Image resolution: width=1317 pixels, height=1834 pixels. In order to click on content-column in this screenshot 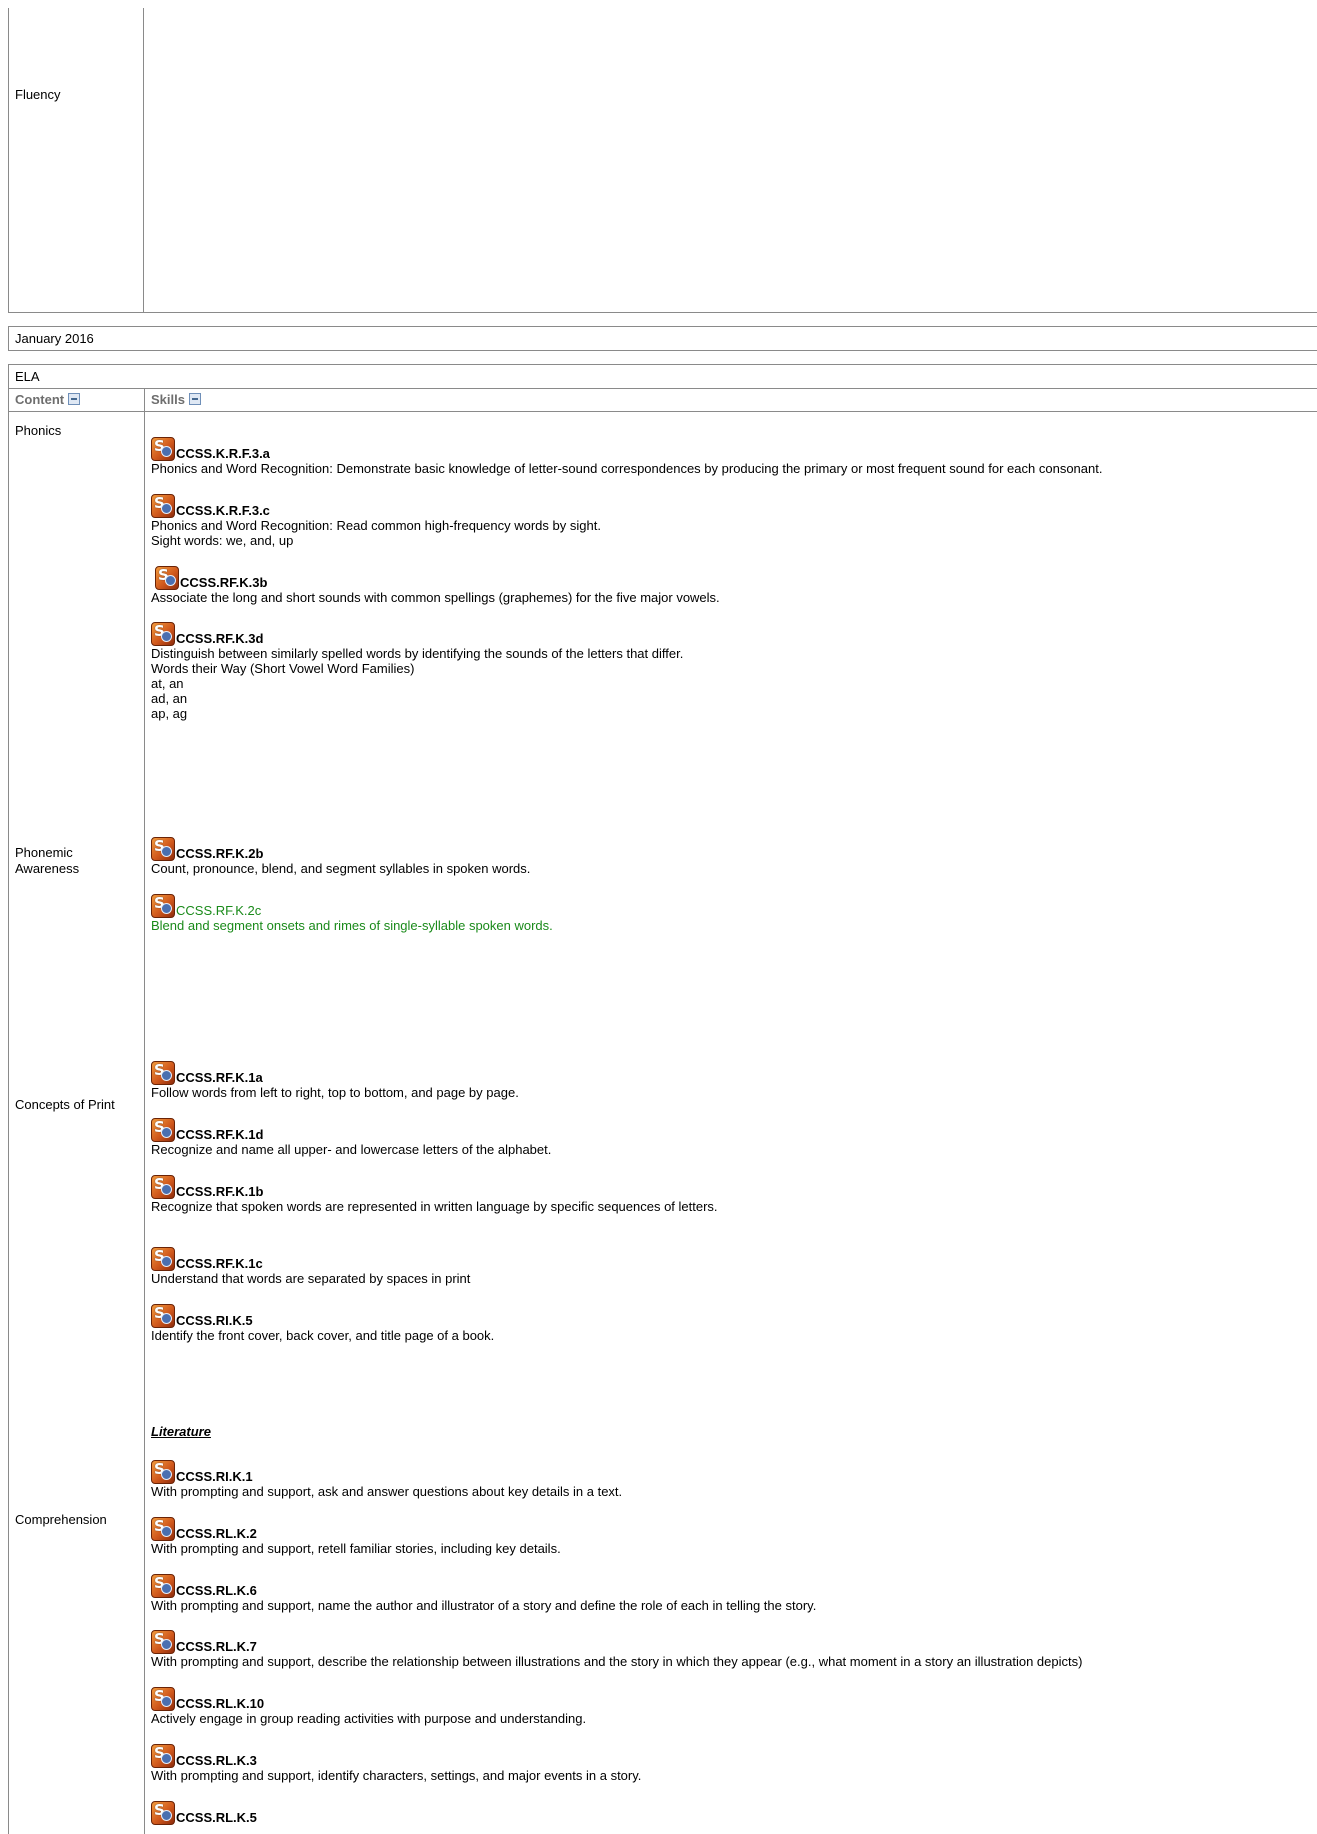, I will do `click(76, 160)`.